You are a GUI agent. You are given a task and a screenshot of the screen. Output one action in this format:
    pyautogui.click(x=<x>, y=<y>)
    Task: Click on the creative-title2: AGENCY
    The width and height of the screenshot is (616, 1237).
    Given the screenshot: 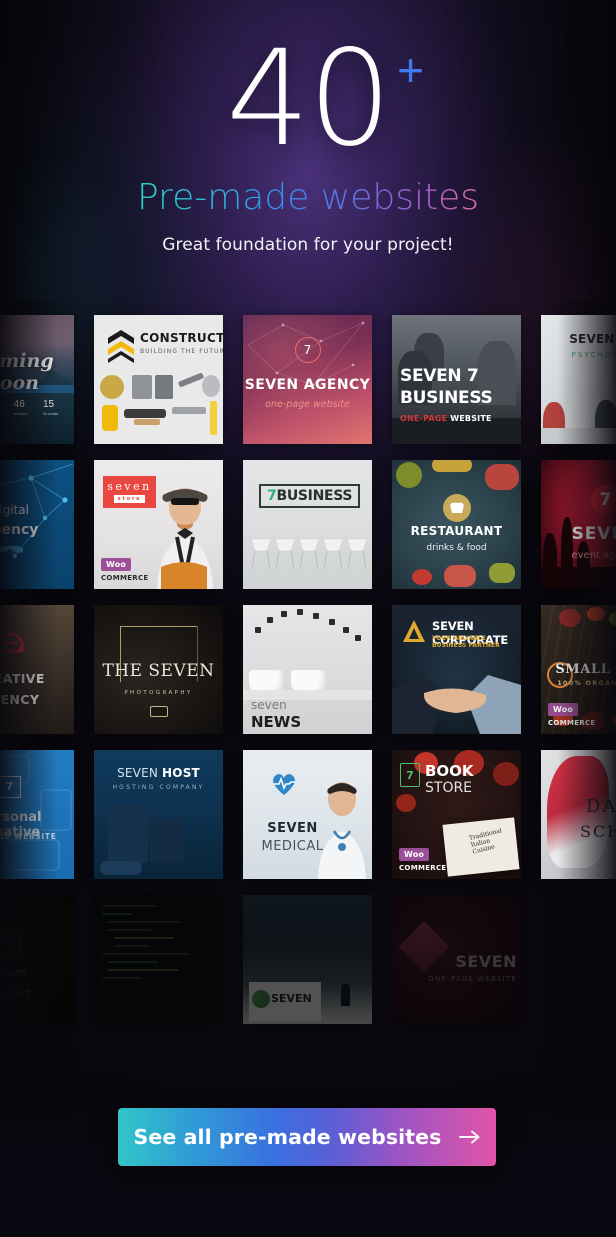 What is the action you would take?
    pyautogui.click(x=20, y=699)
    